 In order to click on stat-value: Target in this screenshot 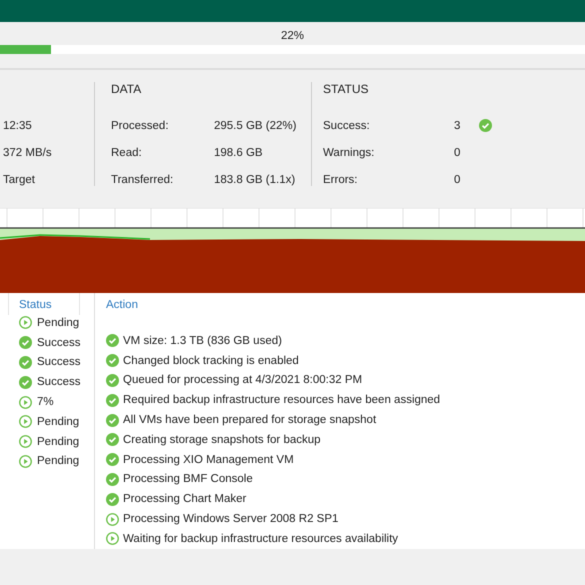, I will do `click(19, 180)`.